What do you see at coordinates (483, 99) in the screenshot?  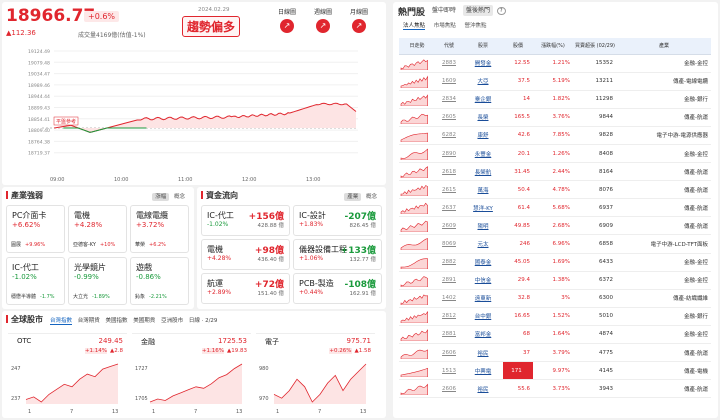 I see `stock-name: 臺企銀` at bounding box center [483, 99].